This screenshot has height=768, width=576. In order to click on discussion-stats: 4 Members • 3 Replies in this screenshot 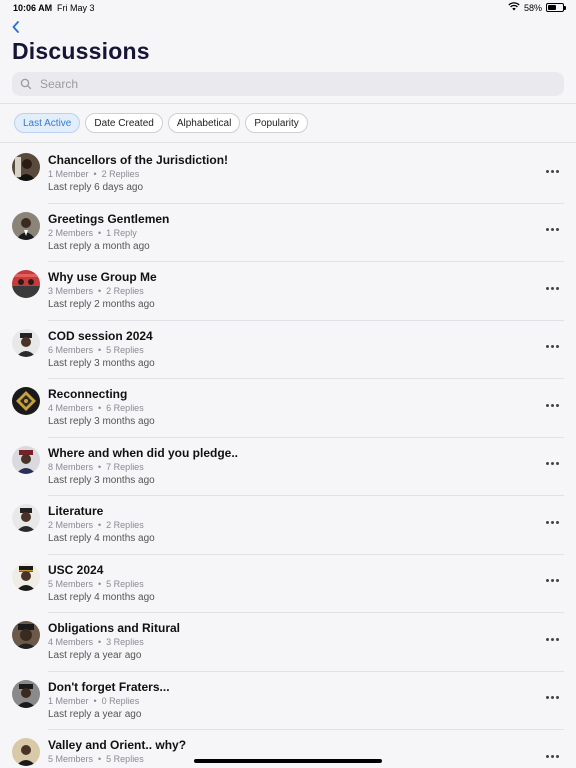, I will do `click(96, 642)`.